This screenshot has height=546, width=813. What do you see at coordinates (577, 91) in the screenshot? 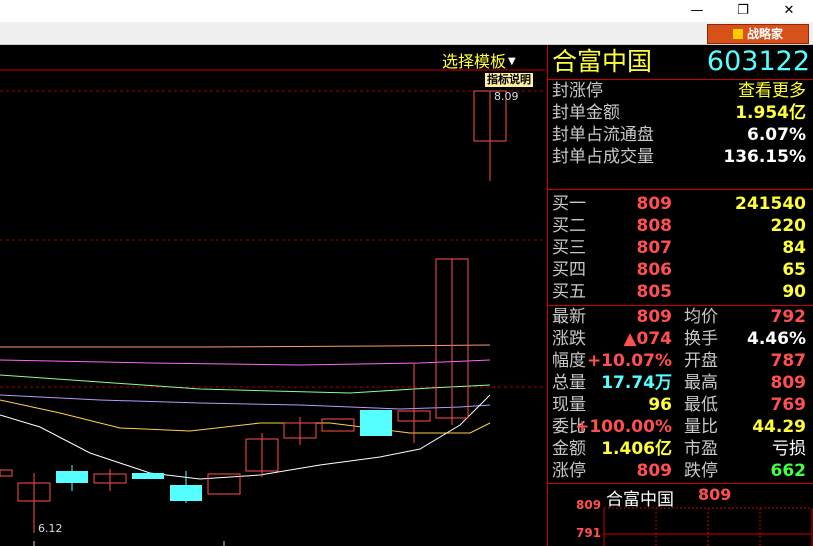
I see `limit-title: 封涨停` at bounding box center [577, 91].